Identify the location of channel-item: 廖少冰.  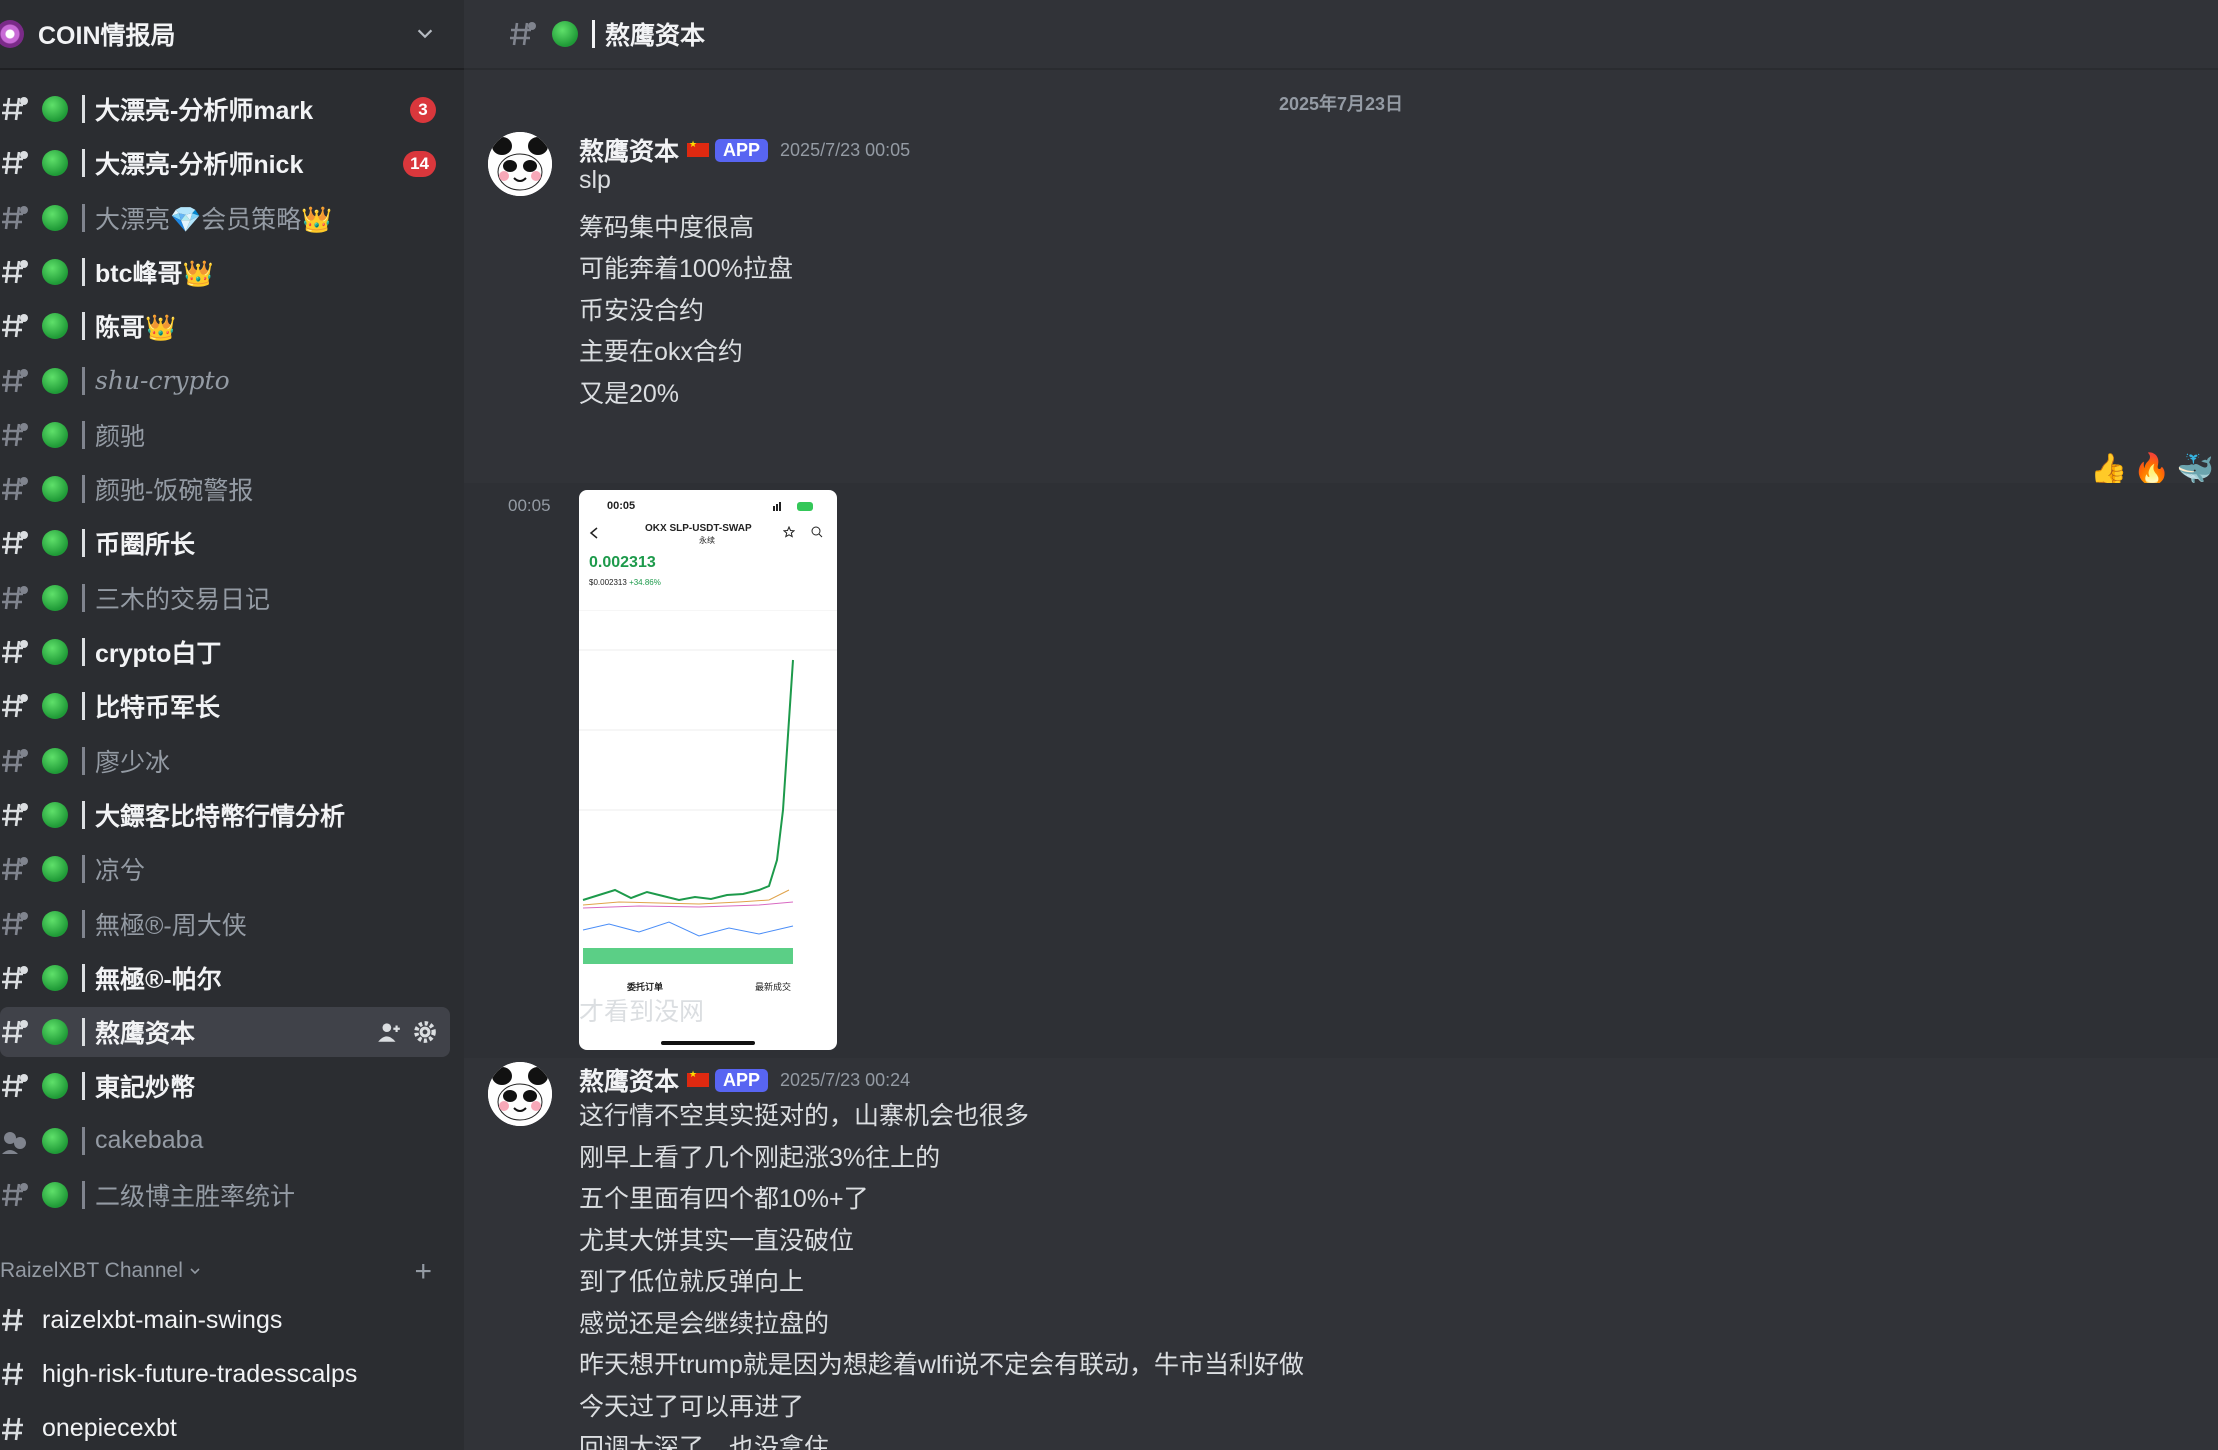
(225, 761).